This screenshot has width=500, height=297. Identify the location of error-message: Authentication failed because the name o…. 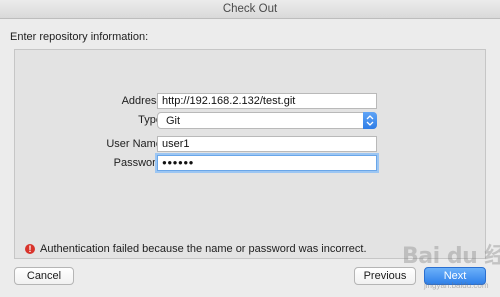
(203, 249).